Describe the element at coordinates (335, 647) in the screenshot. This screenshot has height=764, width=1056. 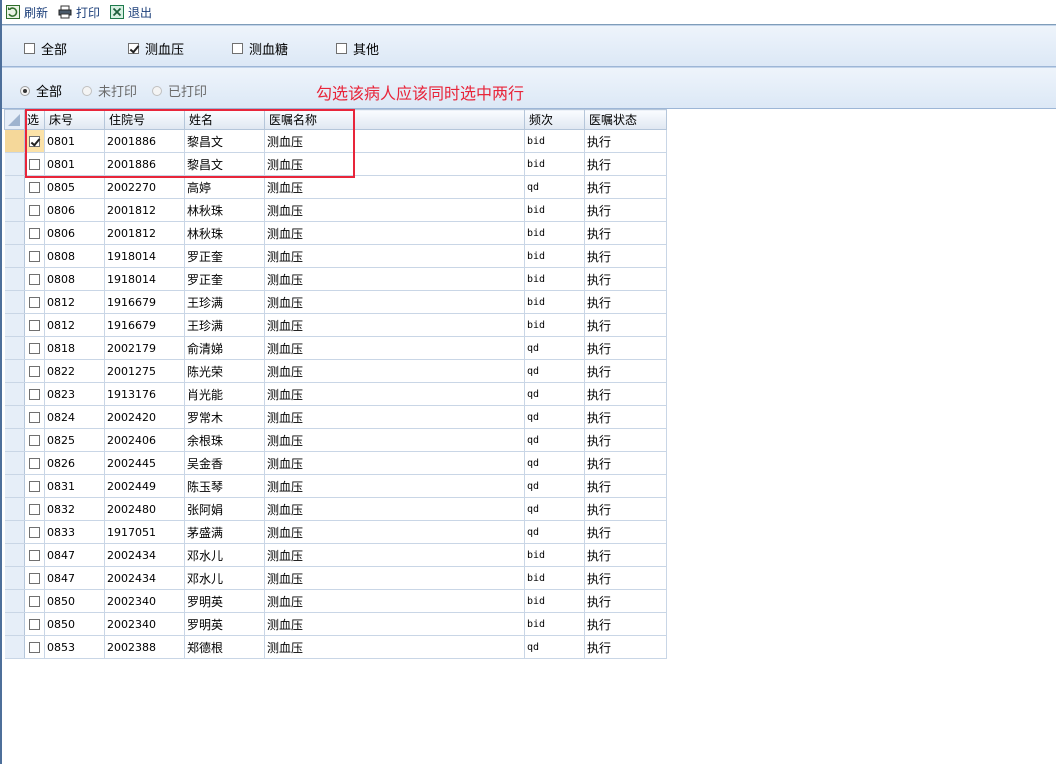
I see `table-row: 0853 2002388 郑德根 测血压 qd 执行` at that location.